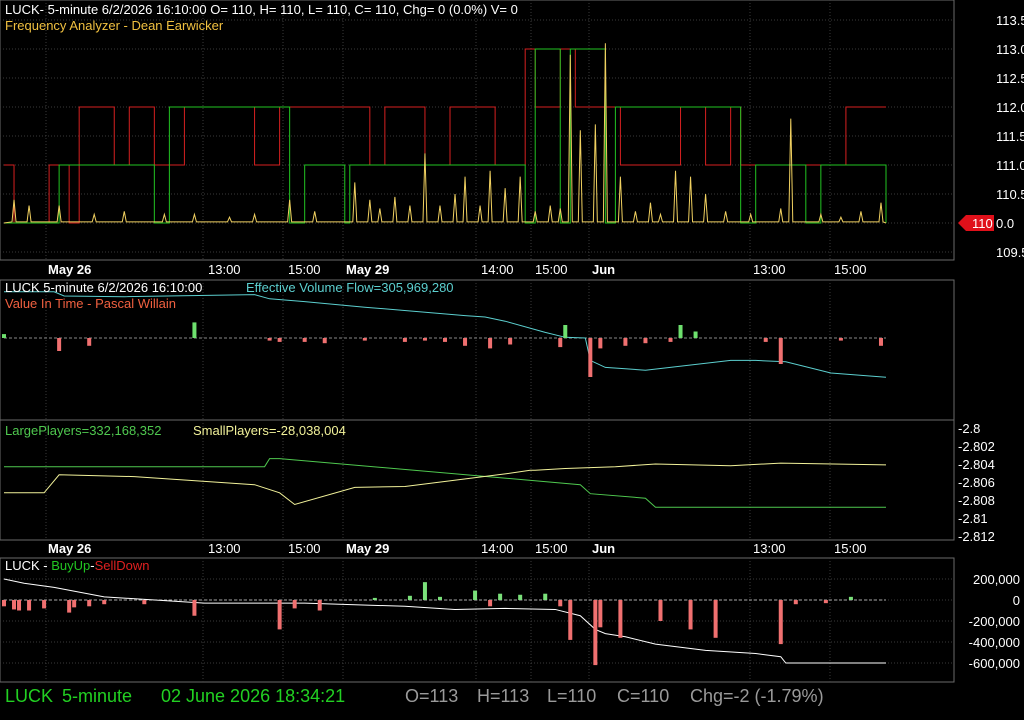 The height and width of the screenshot is (720, 1024). What do you see at coordinates (994, 621) in the screenshot?
I see `y-tick-label: -200,000` at bounding box center [994, 621].